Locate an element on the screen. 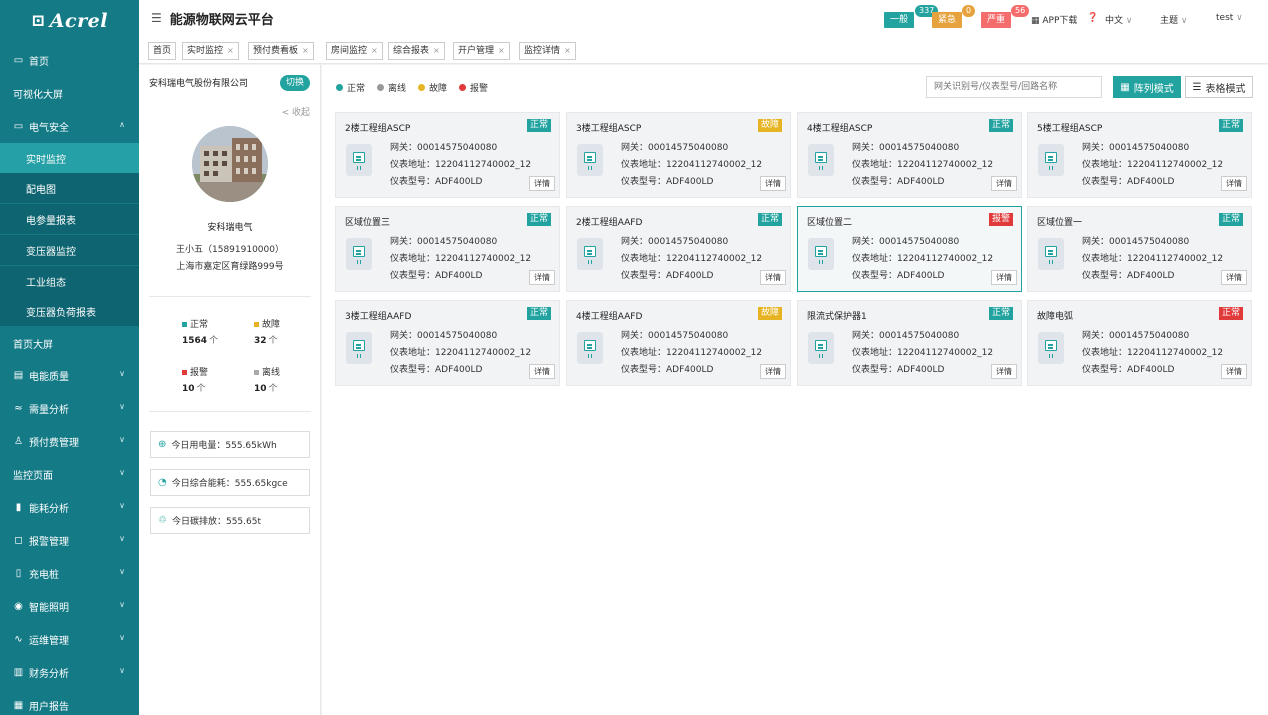 This screenshot has width=1268, height=715. stat-normal-unit: 个 is located at coordinates (214, 341).